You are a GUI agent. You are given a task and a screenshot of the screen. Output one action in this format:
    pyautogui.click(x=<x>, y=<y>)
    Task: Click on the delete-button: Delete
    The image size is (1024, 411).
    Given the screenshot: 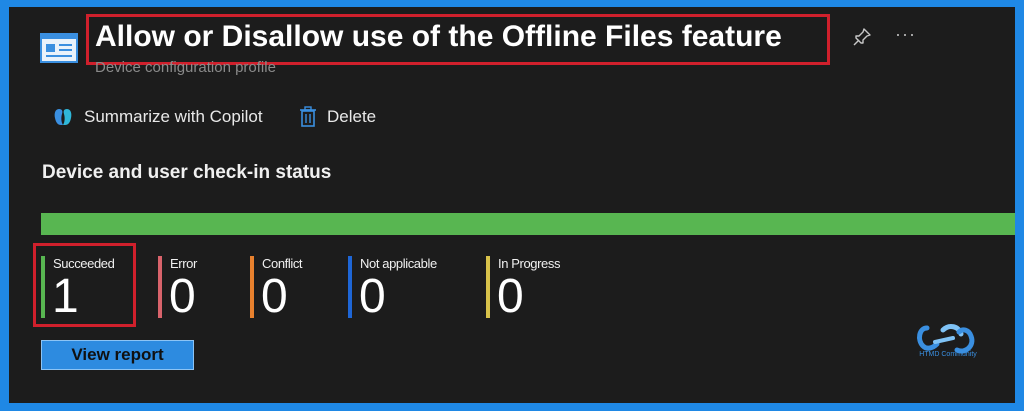 What is the action you would take?
    pyautogui.click(x=337, y=117)
    